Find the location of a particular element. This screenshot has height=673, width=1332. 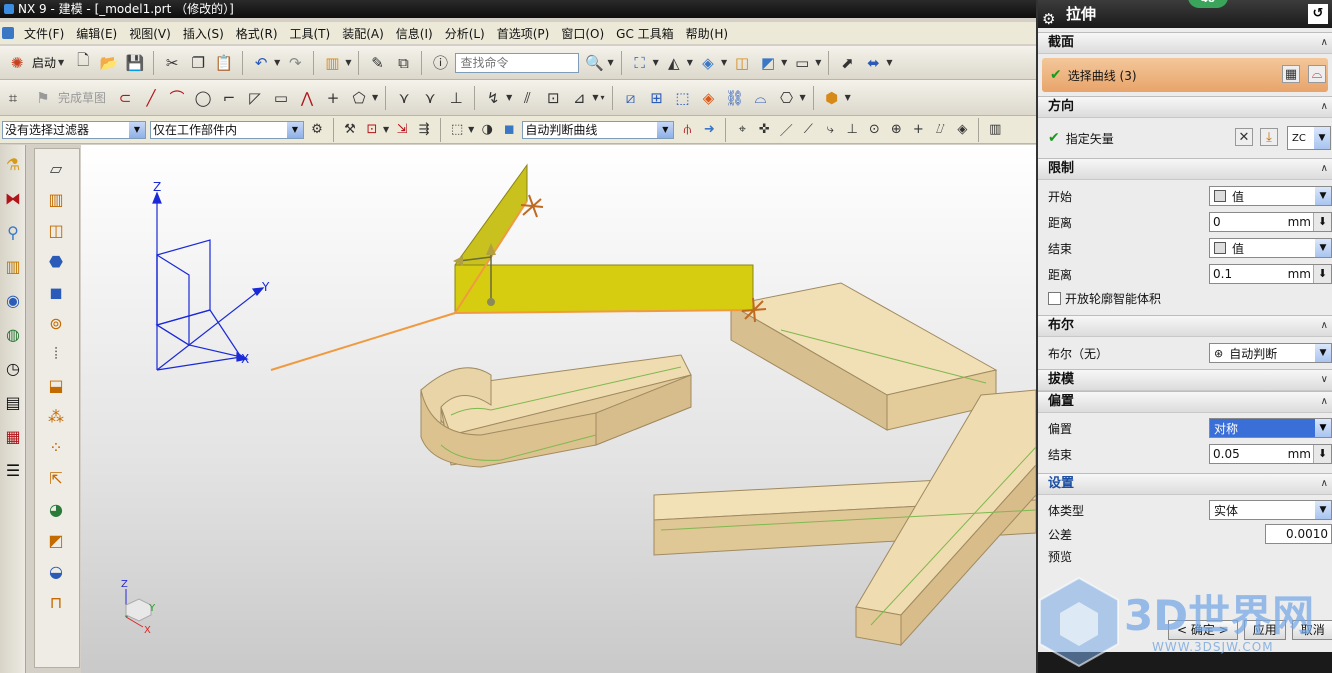

snap-surface-icon: ◈ is located at coordinates (962, 130).